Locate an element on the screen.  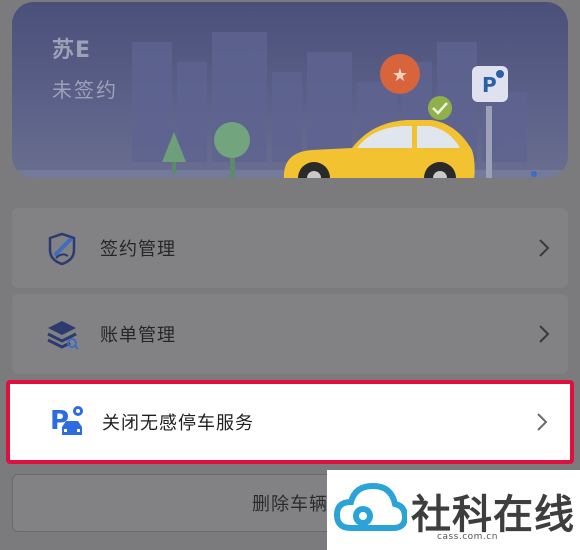
license-plate: 苏E is located at coordinates (72, 50).